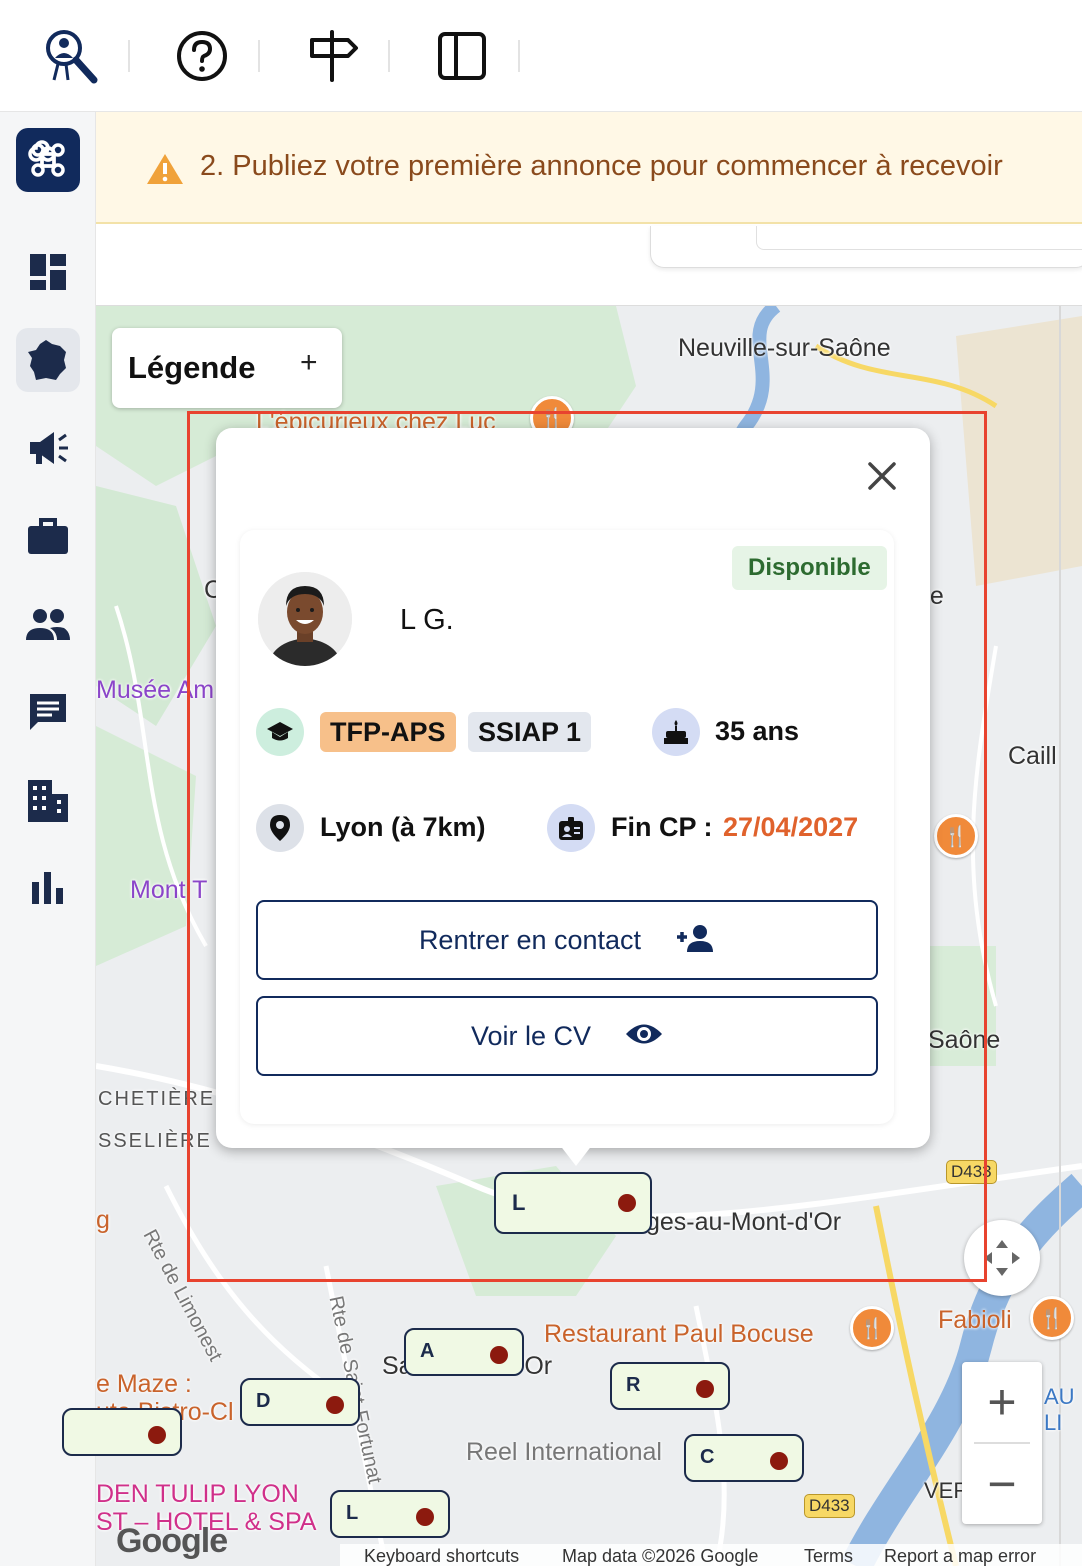  I want to click on map-label-li: LI, so click(1053, 1422).